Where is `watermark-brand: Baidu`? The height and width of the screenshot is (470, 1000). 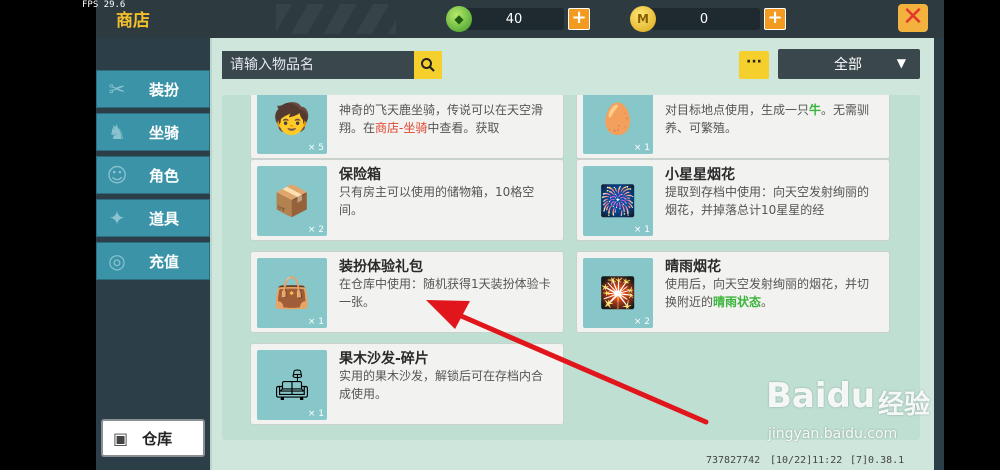 watermark-brand: Baidu is located at coordinates (821, 396).